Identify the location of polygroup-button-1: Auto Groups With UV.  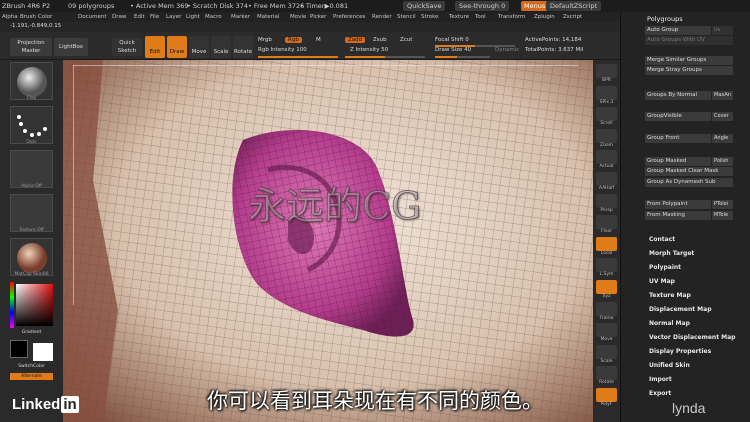
(689, 40).